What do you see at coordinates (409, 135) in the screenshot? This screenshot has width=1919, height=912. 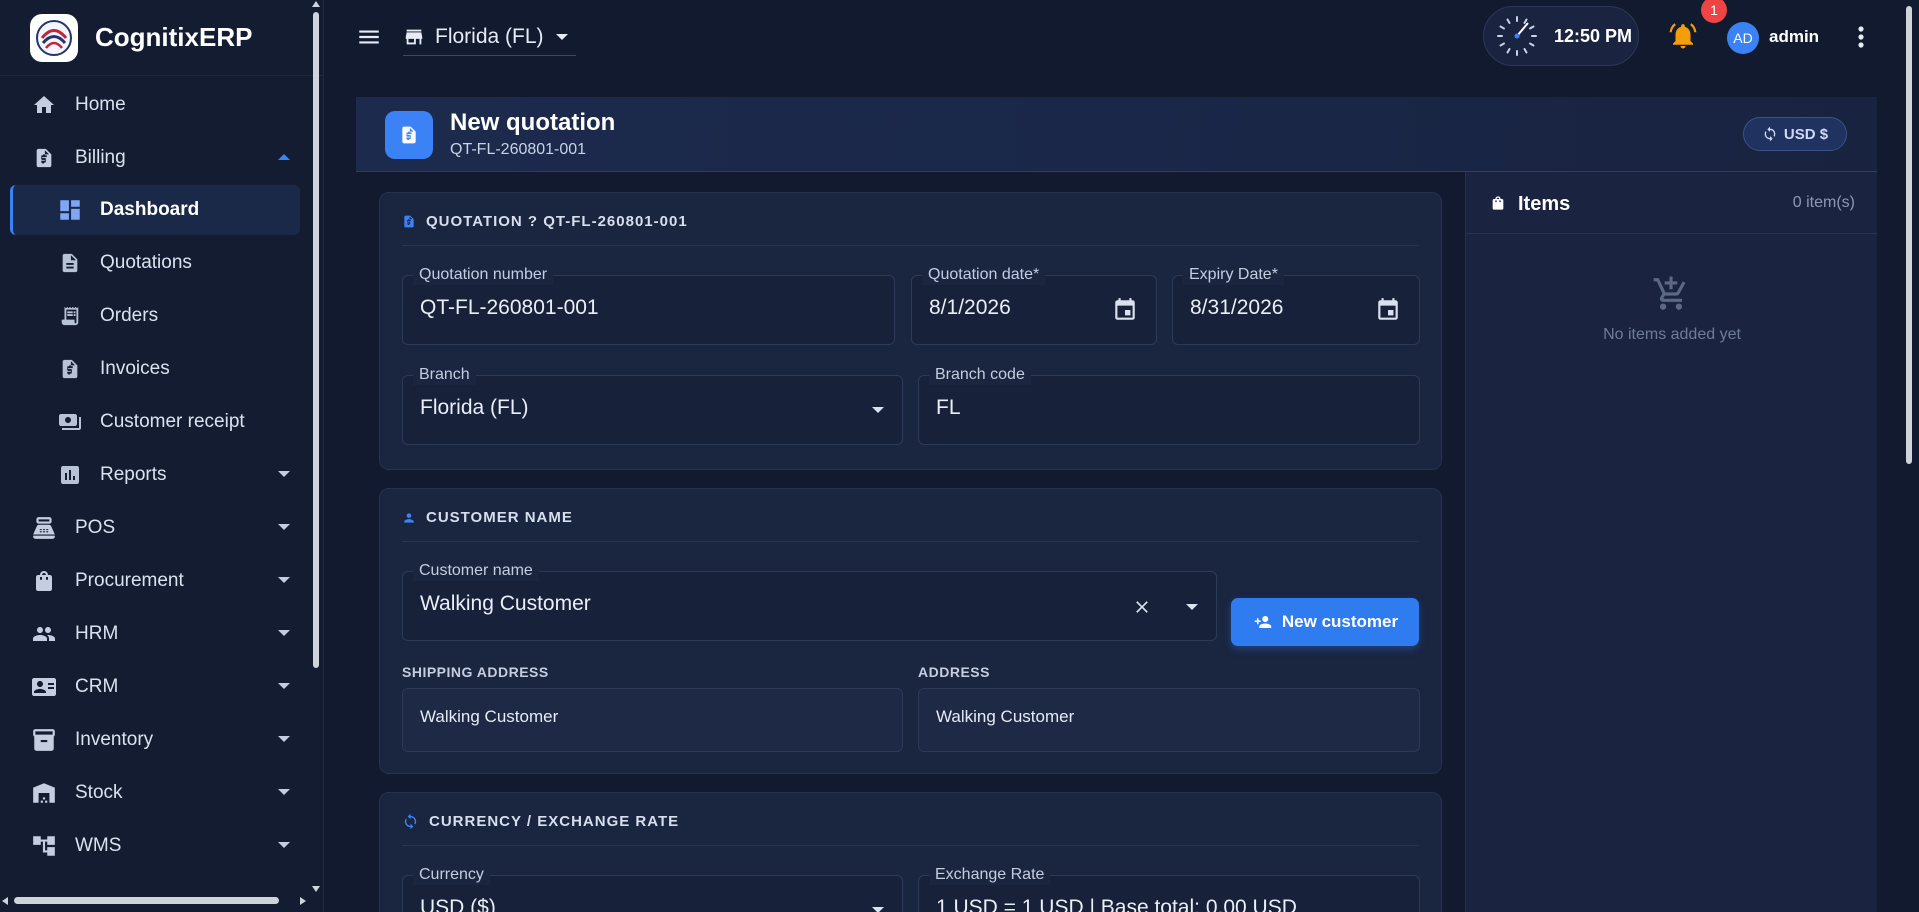 I see `quotation-icon` at bounding box center [409, 135].